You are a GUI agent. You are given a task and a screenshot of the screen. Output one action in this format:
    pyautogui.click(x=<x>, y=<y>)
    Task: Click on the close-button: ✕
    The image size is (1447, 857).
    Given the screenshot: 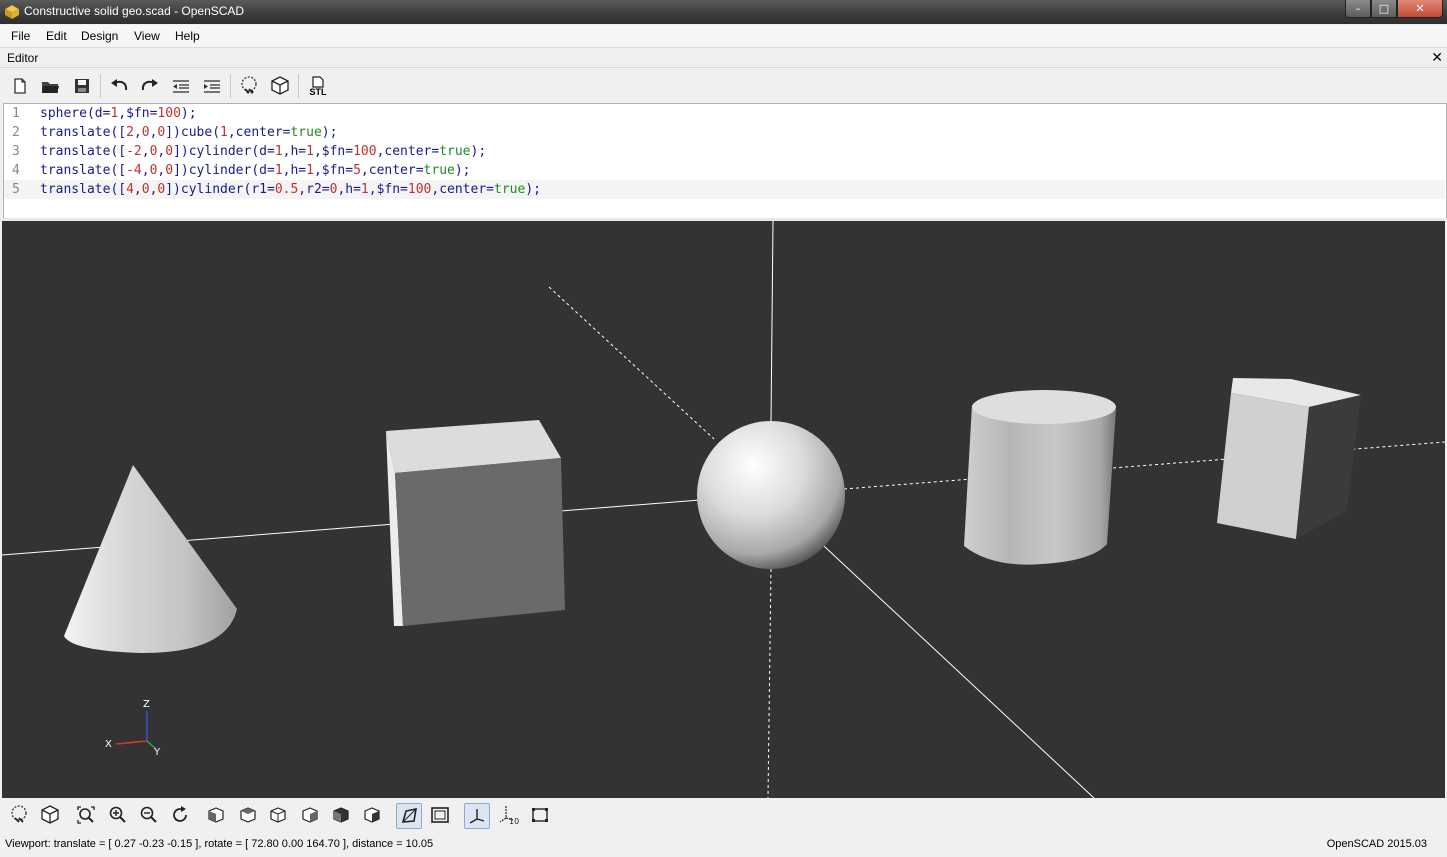 What is the action you would take?
    pyautogui.click(x=1420, y=9)
    